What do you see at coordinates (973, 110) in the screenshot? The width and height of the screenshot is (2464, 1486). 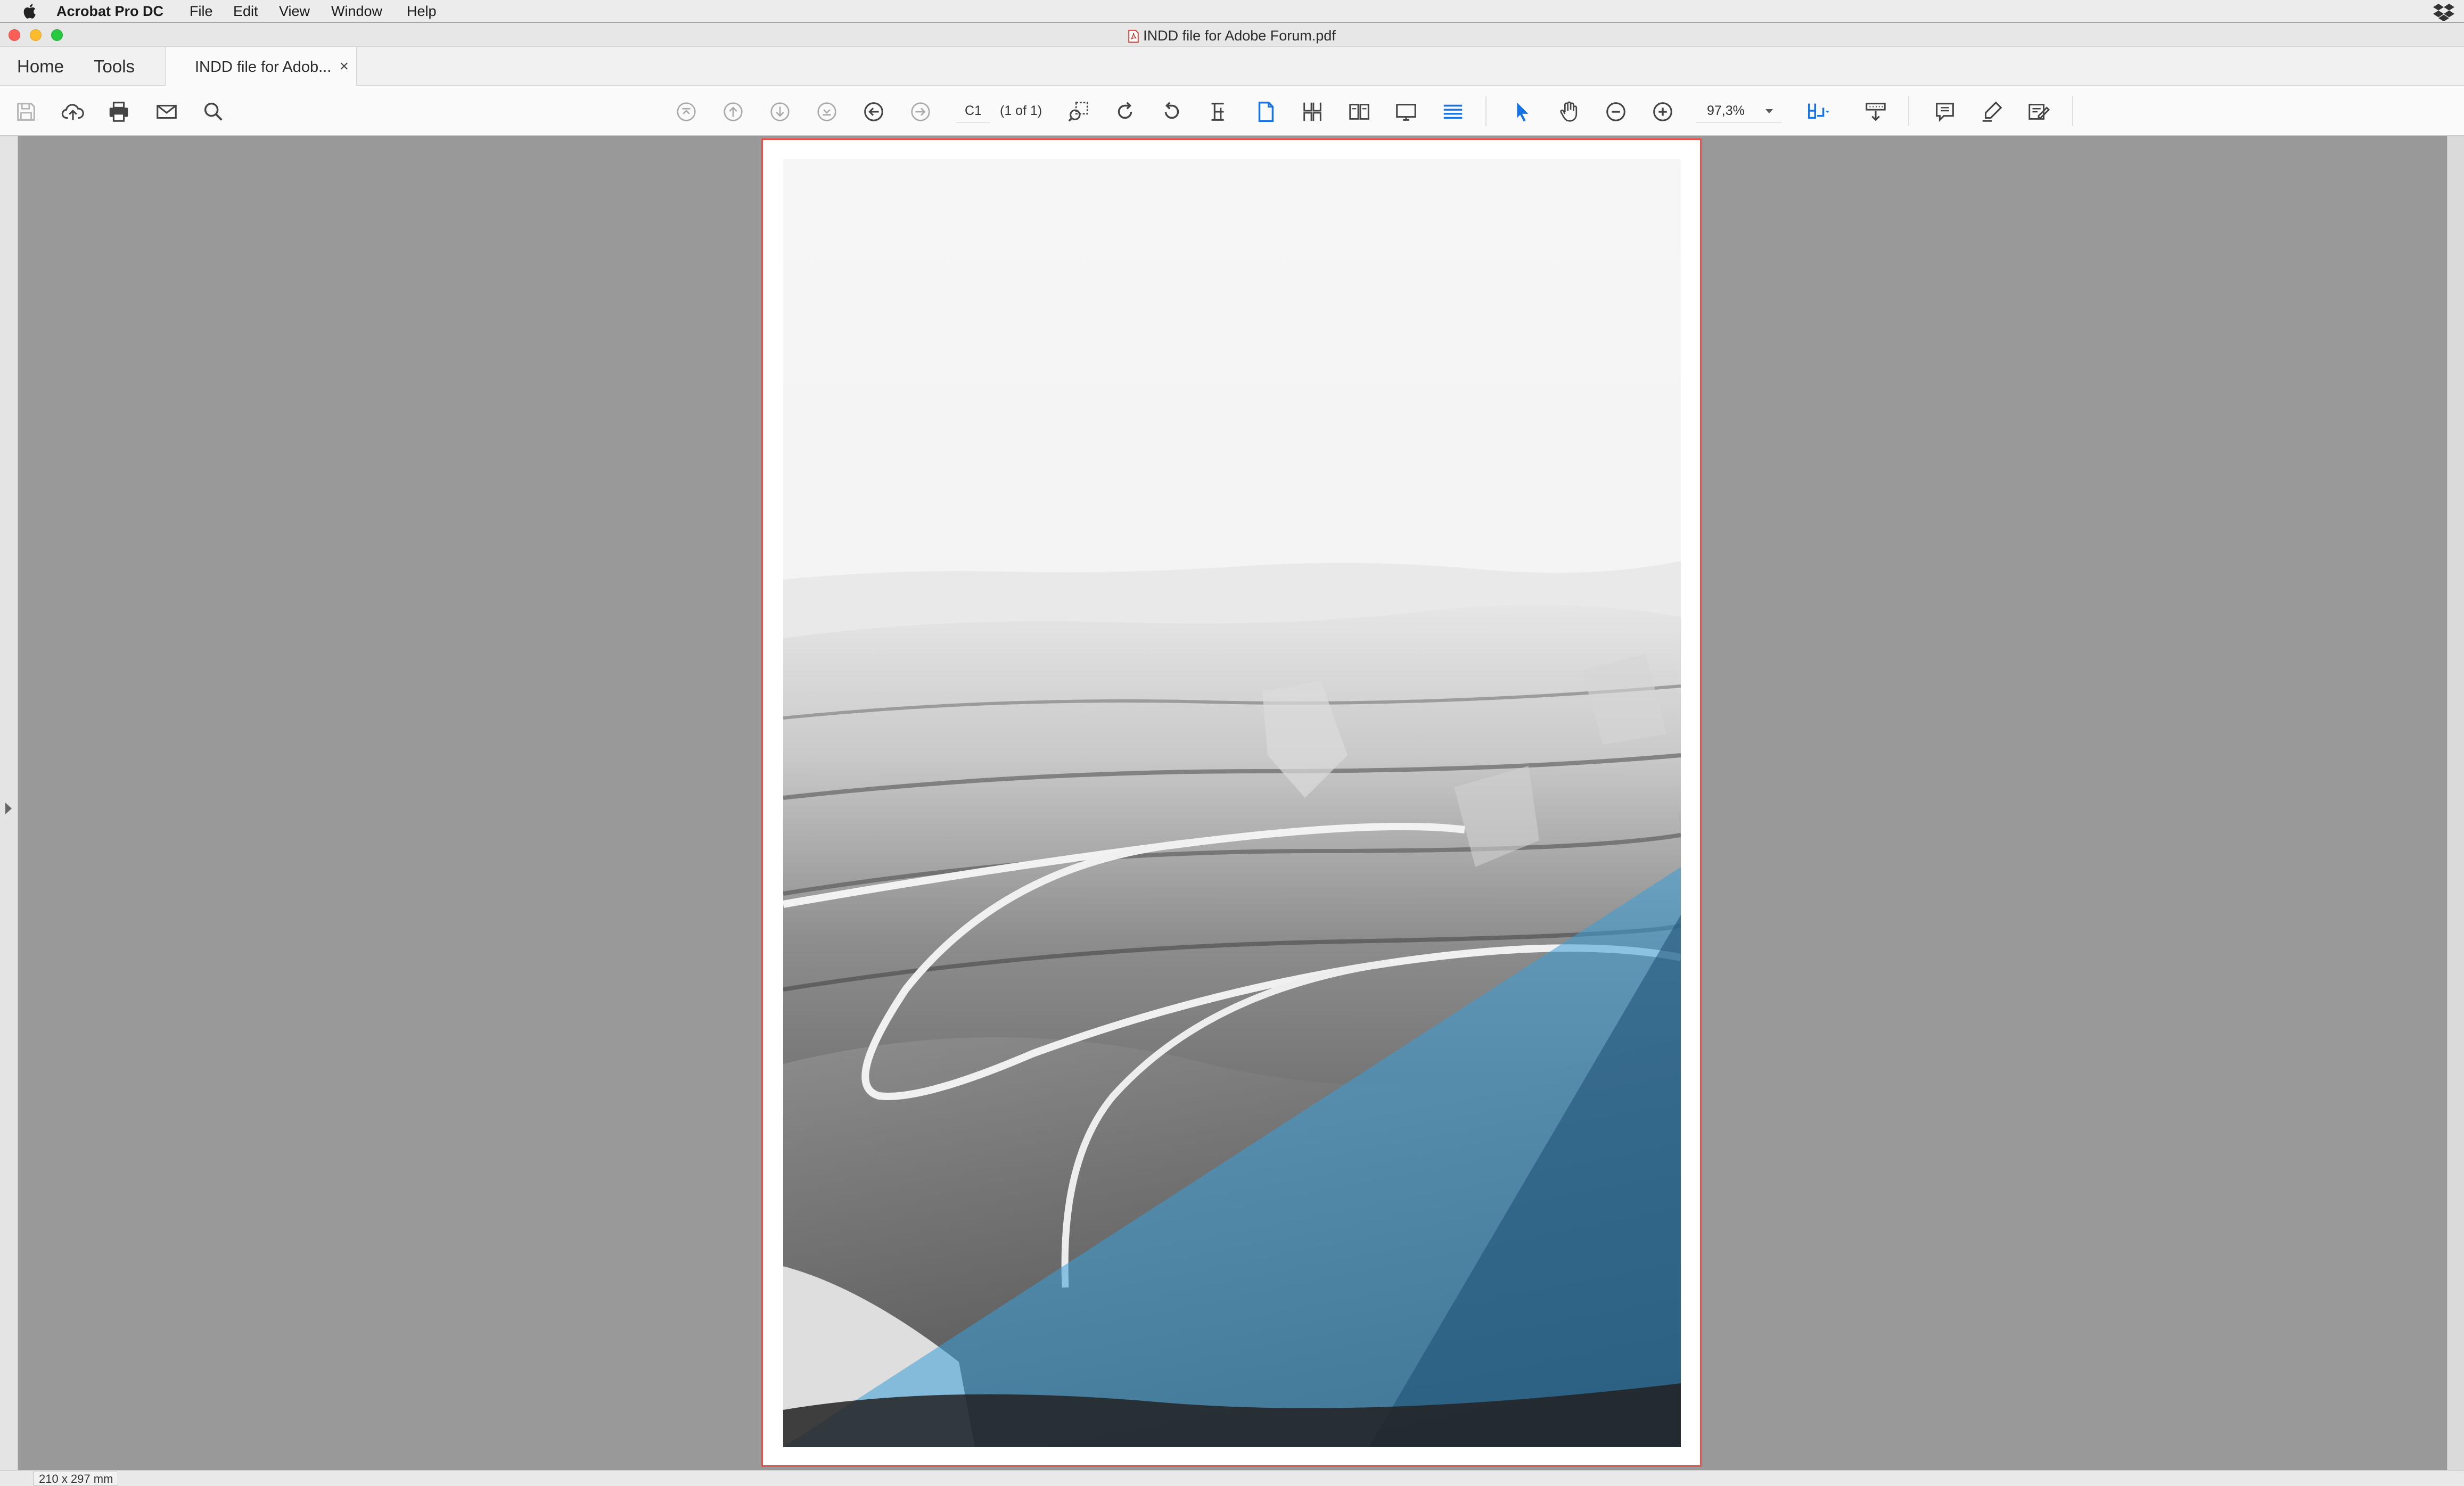 I see `page-number-input: C1` at bounding box center [973, 110].